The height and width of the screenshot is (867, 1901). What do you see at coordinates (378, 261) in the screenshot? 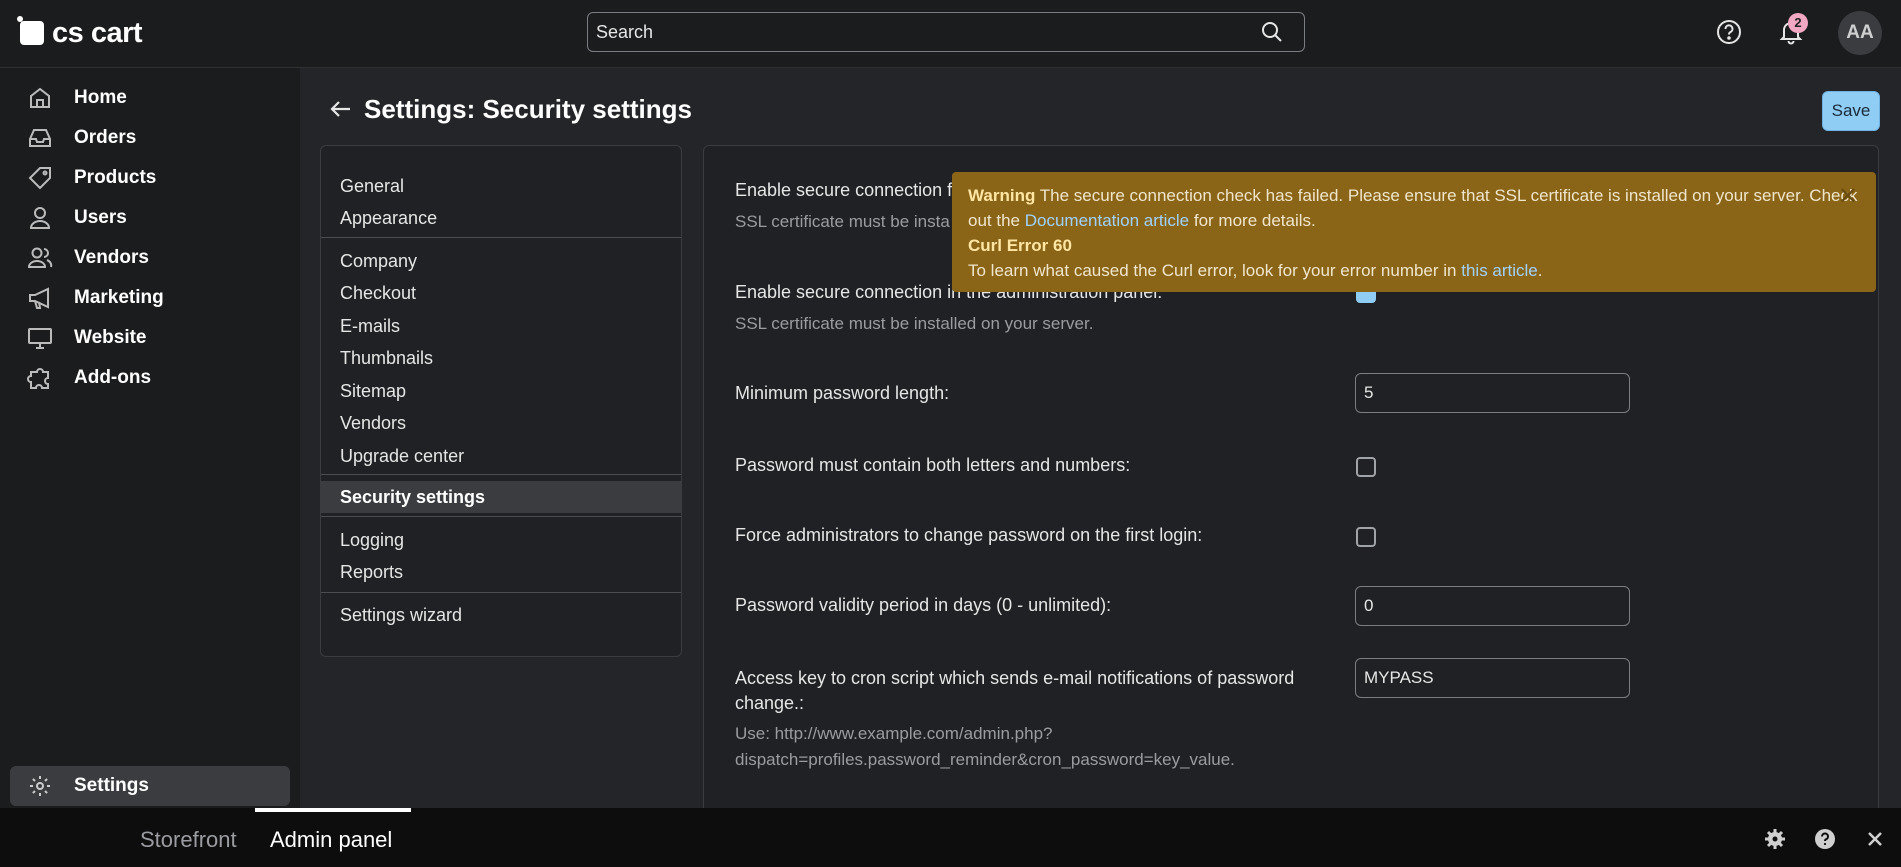
I see `section-company: Company` at bounding box center [378, 261].